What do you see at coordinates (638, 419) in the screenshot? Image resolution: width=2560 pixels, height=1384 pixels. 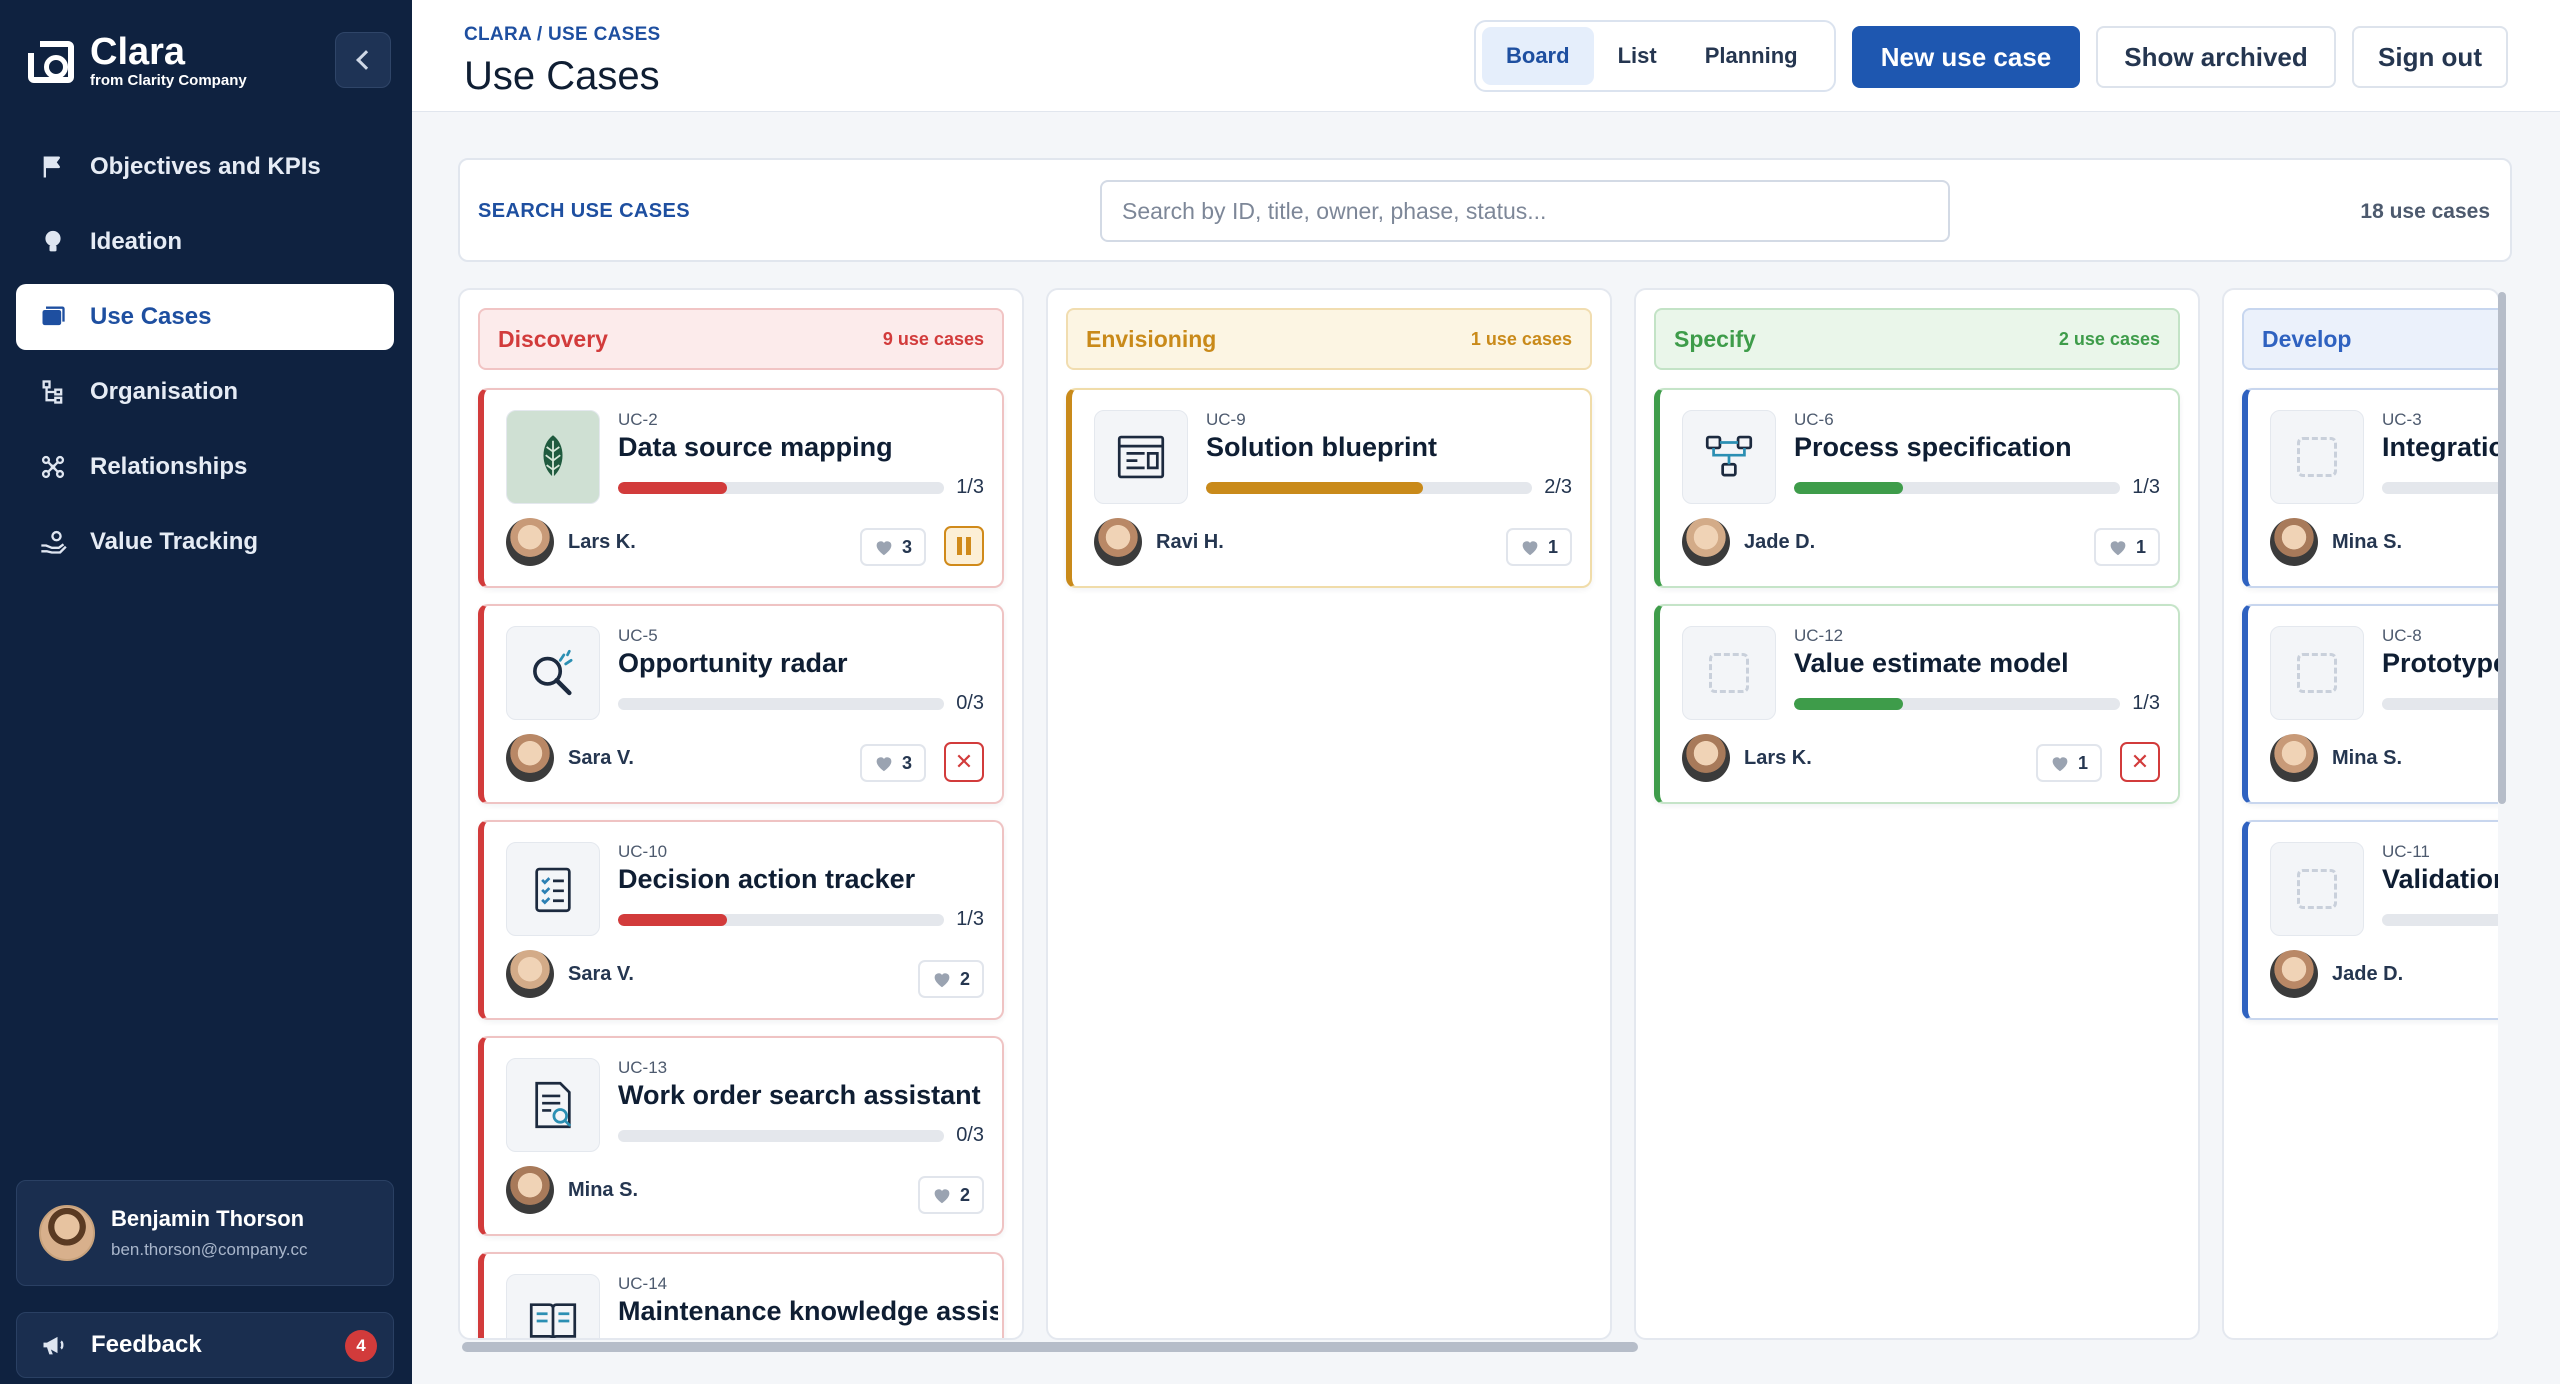 I see `card-id: UC-2` at bounding box center [638, 419].